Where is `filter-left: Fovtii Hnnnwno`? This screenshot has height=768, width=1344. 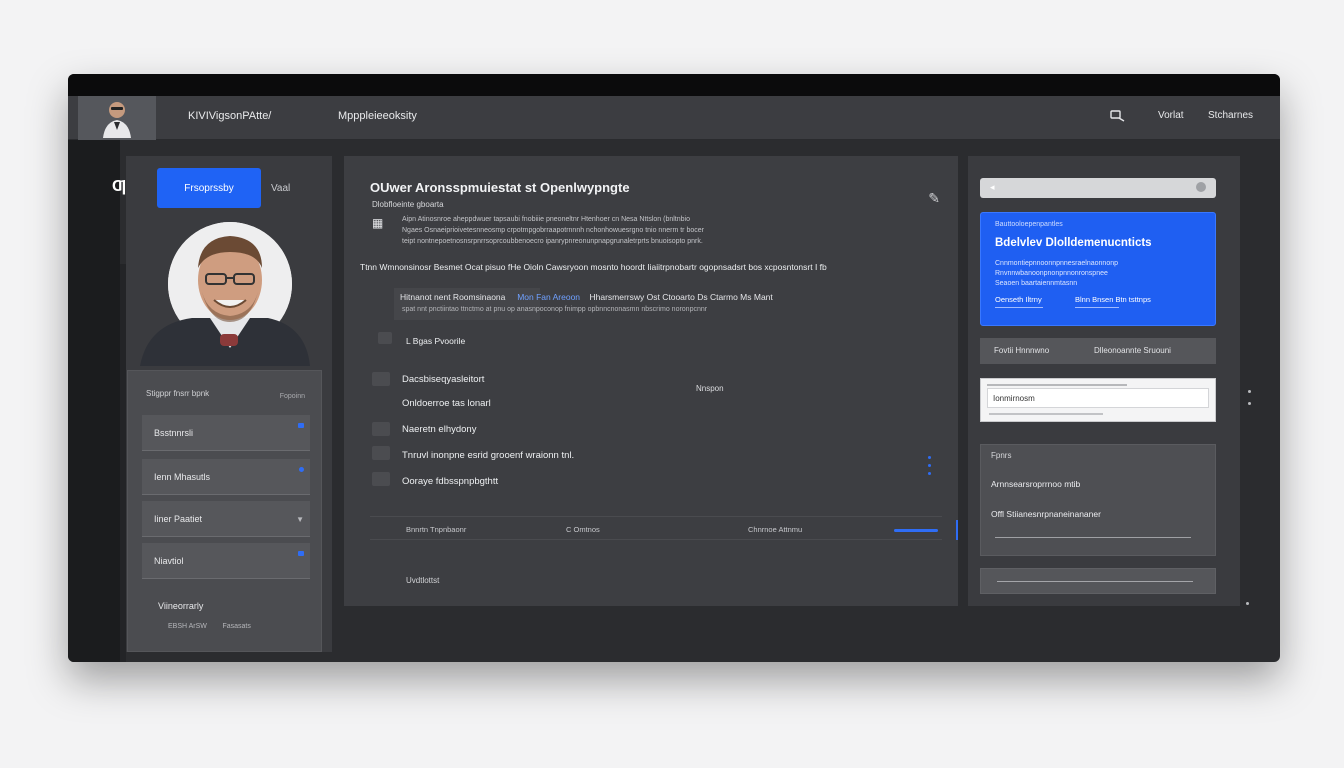
filter-left: Fovtii Hnnnwno is located at coordinates (1021, 350).